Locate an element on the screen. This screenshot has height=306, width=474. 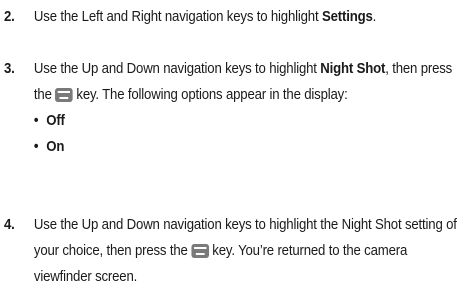
step-2-period: . is located at coordinates (374, 16).